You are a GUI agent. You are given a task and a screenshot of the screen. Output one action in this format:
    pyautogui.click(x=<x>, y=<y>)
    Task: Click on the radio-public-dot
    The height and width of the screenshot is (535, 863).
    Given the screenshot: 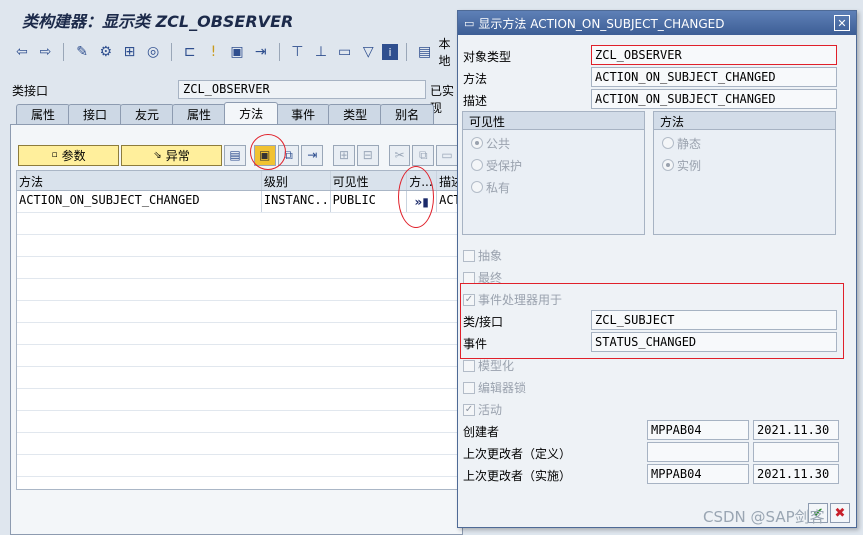 What is the action you would take?
    pyautogui.click(x=477, y=143)
    